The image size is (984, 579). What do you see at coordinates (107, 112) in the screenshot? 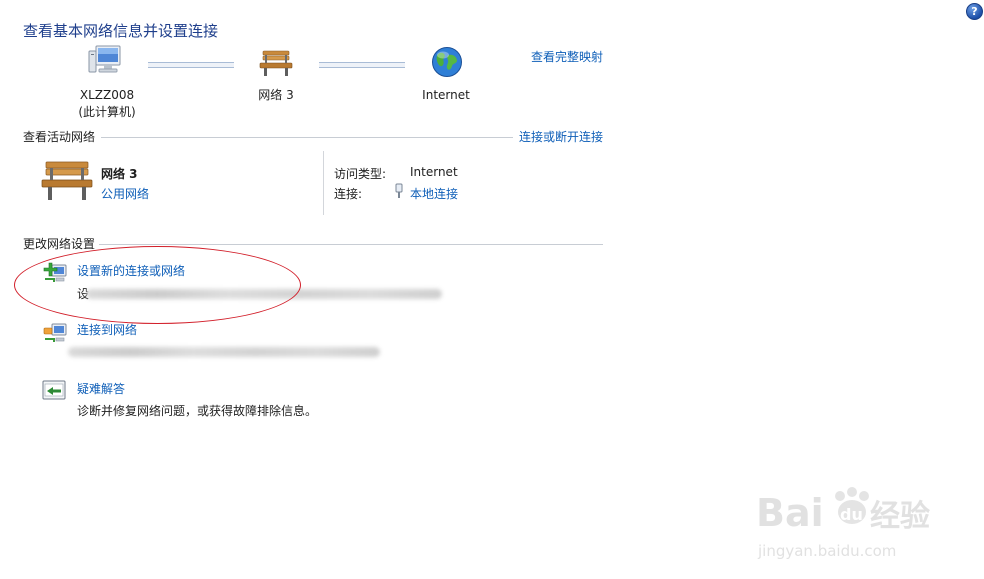
I see `computer-subtitle: (此计算机)` at bounding box center [107, 112].